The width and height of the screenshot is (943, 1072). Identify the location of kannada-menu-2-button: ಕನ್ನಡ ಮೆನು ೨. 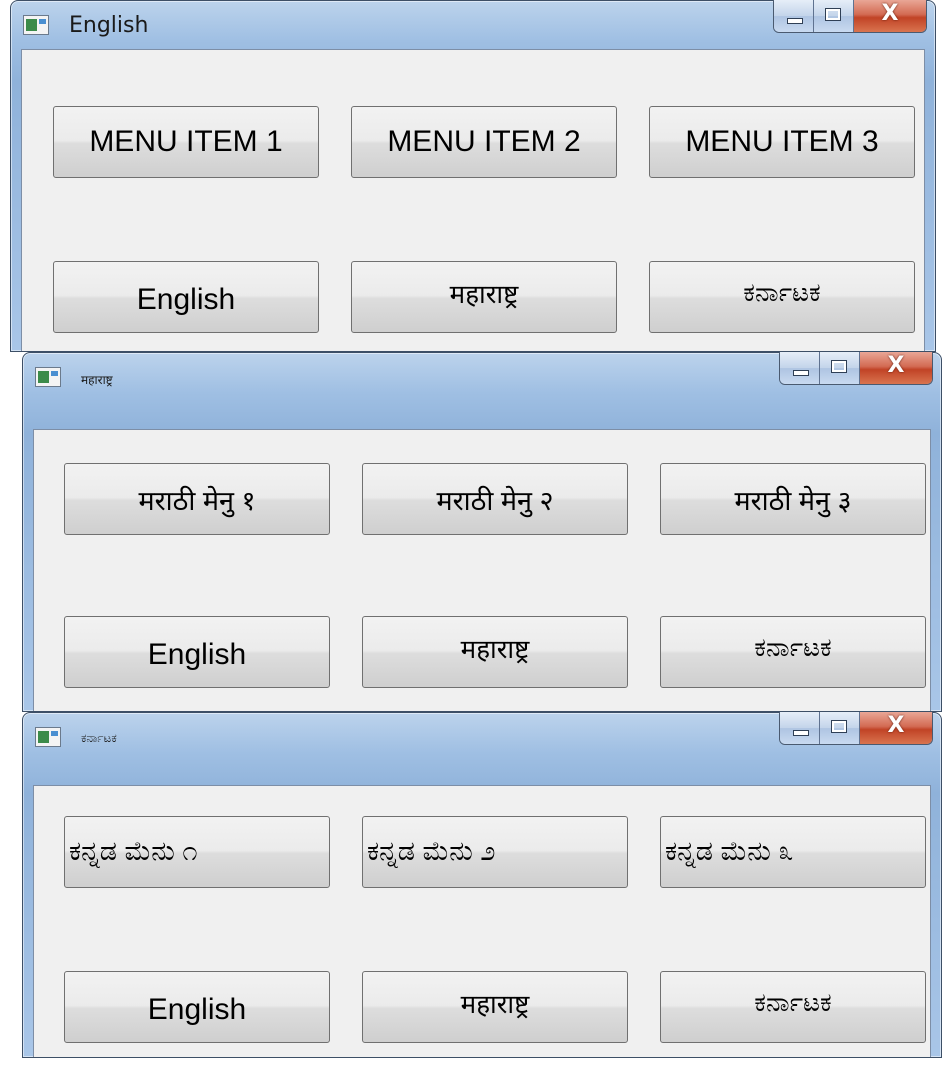
(495, 852).